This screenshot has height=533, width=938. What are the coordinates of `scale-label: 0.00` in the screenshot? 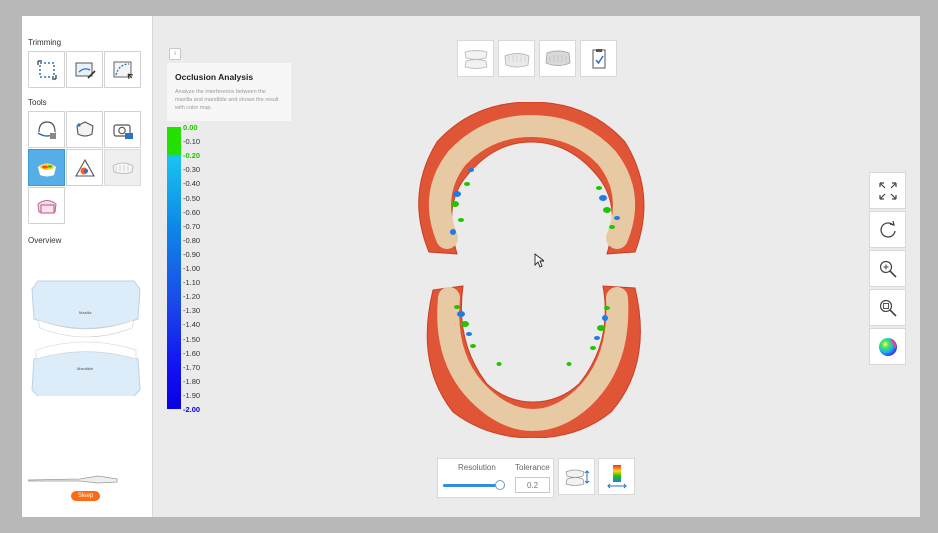 It's located at (190, 127).